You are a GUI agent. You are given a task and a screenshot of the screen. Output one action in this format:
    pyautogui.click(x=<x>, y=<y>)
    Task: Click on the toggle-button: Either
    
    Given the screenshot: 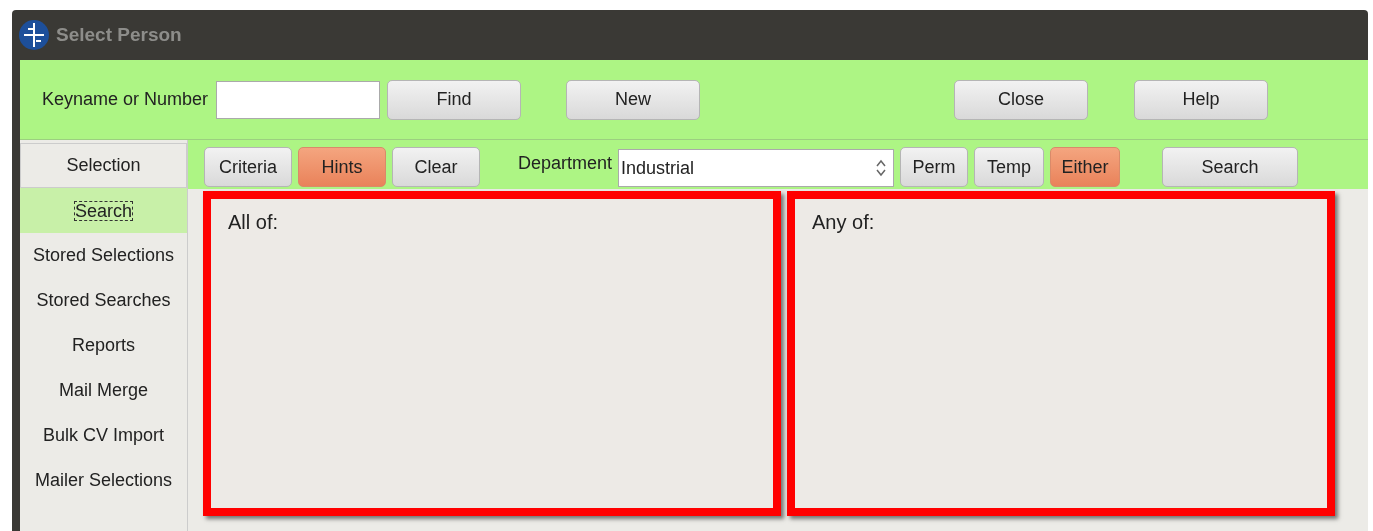 What is the action you would take?
    pyautogui.click(x=1085, y=167)
    